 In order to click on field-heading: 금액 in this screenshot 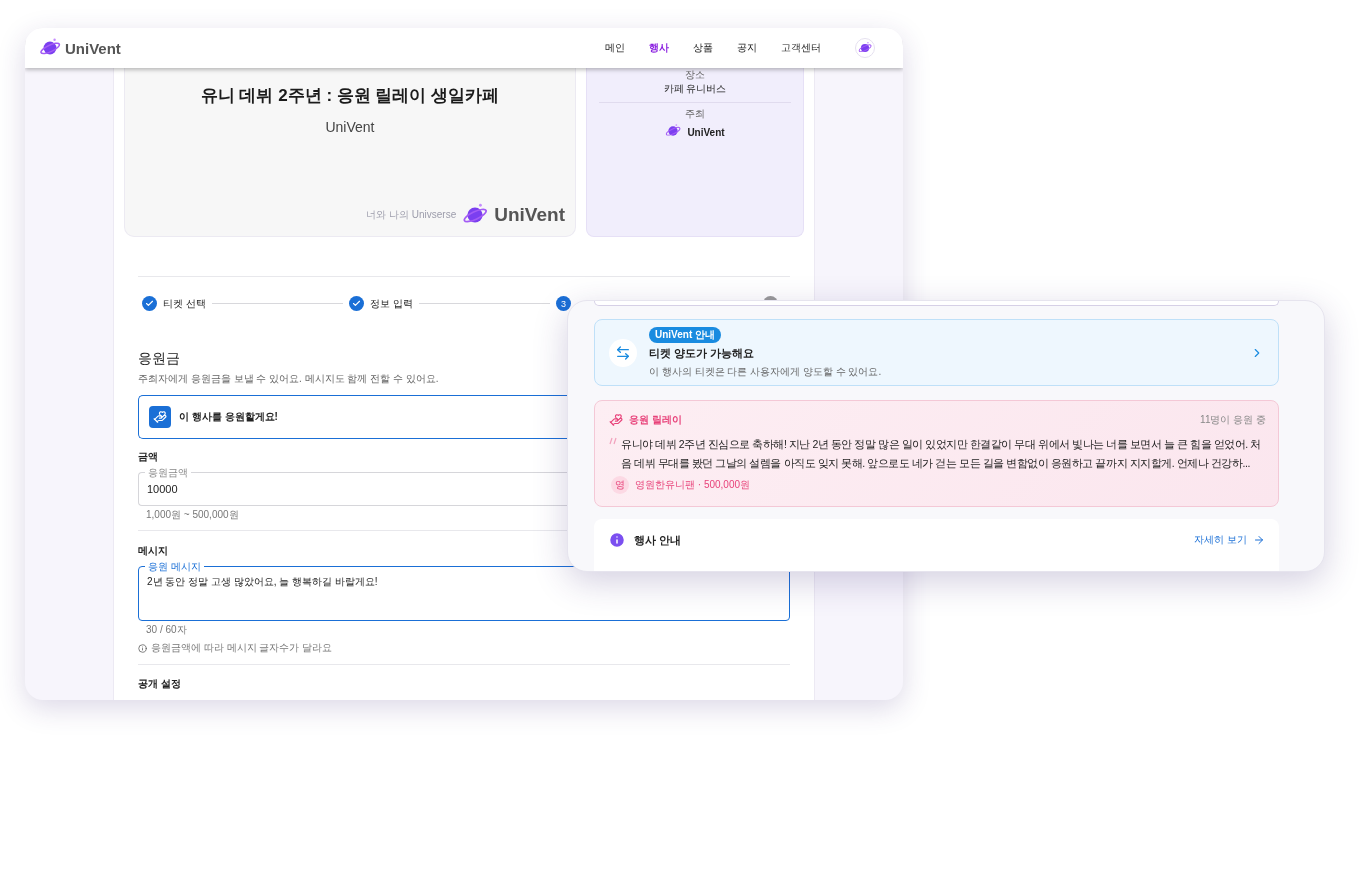, I will do `click(148, 457)`.